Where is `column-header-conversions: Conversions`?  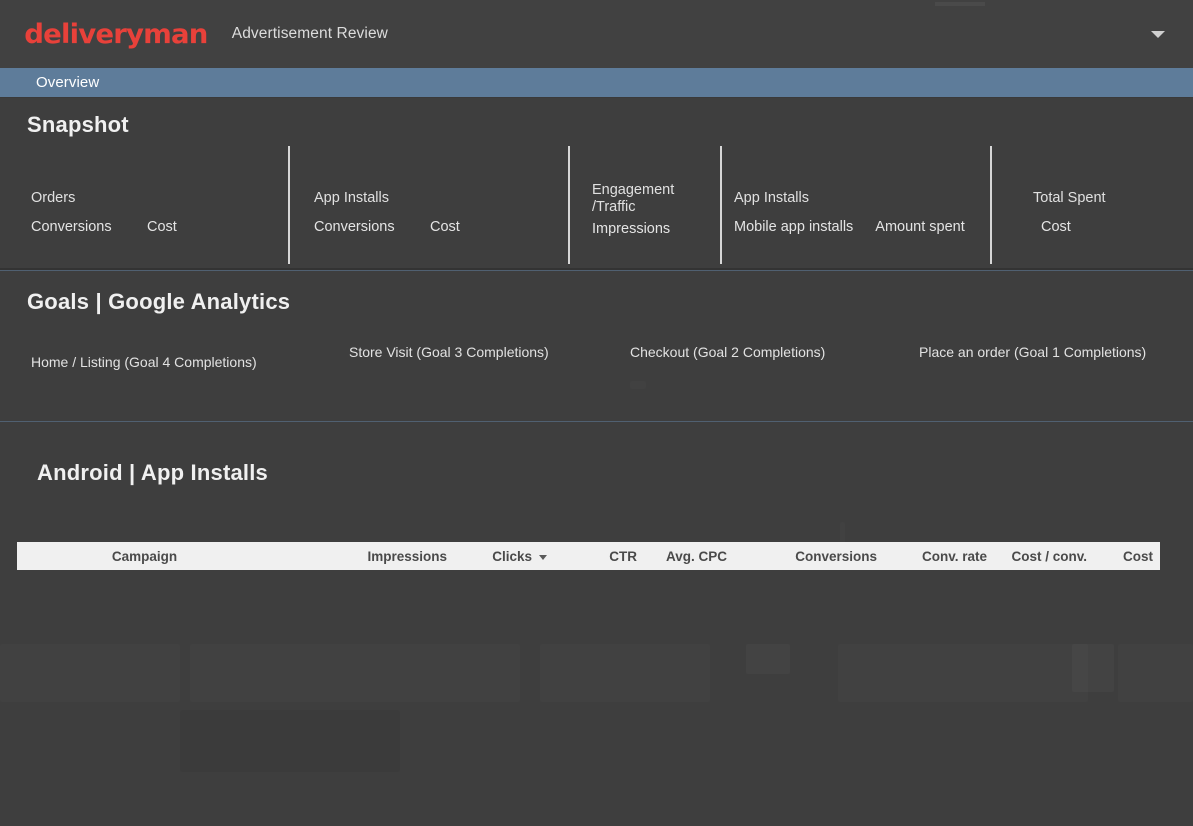
column-header-conversions: Conversions is located at coordinates (802, 556).